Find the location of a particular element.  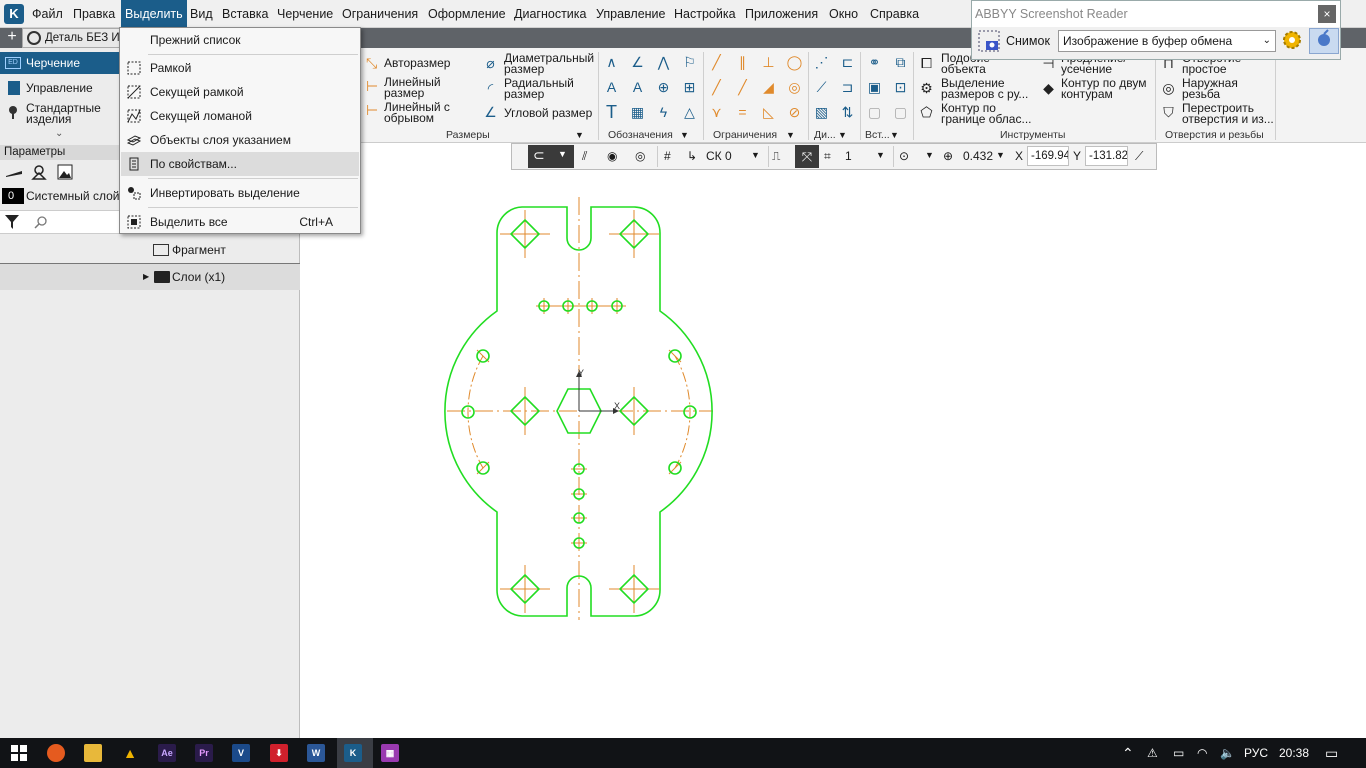

line-style-icon is located at coordinates (14, 171).